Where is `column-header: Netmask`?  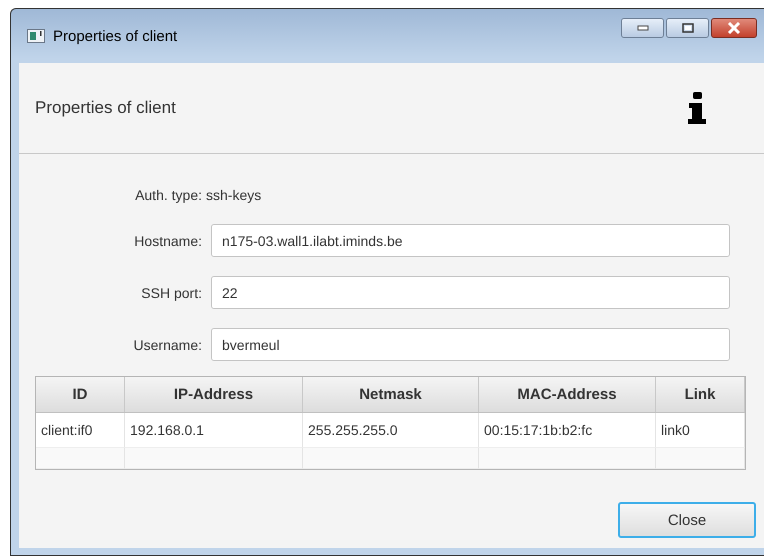
column-header: Netmask is located at coordinates (391, 394).